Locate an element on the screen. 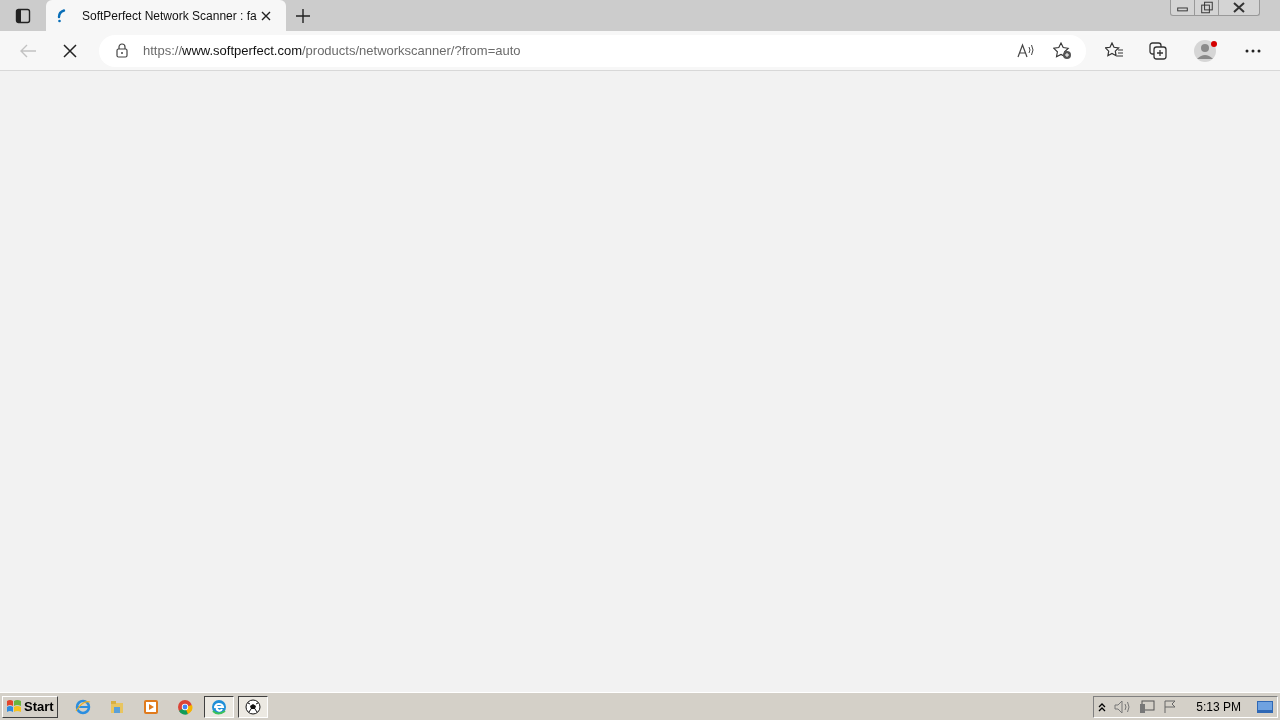 Image resolution: width=1280 pixels, height=720 pixels. chrome-icon is located at coordinates (184, 706).